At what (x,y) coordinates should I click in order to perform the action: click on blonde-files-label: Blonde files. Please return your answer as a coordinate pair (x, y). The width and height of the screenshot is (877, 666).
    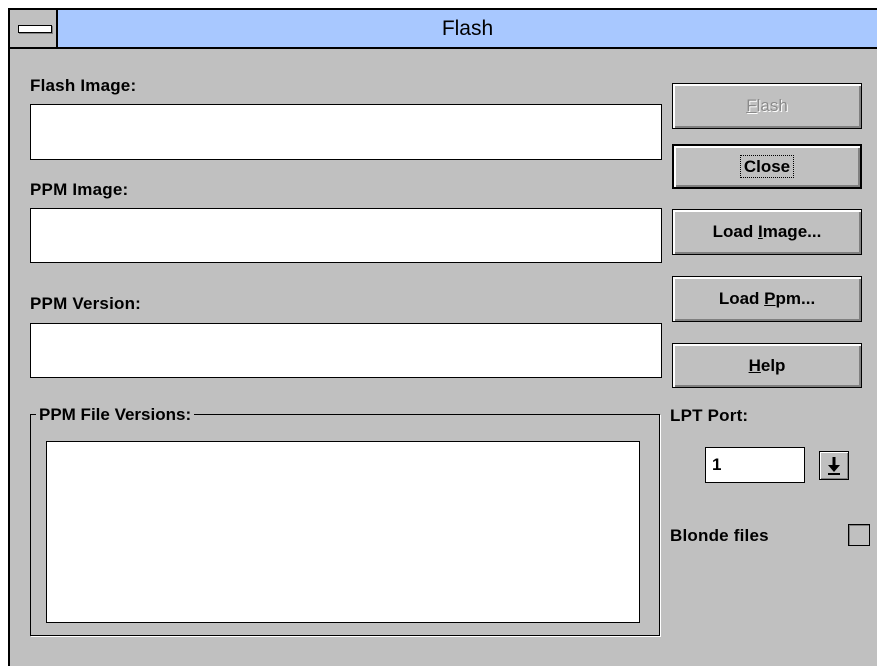
    Looking at the image, I should click on (719, 535).